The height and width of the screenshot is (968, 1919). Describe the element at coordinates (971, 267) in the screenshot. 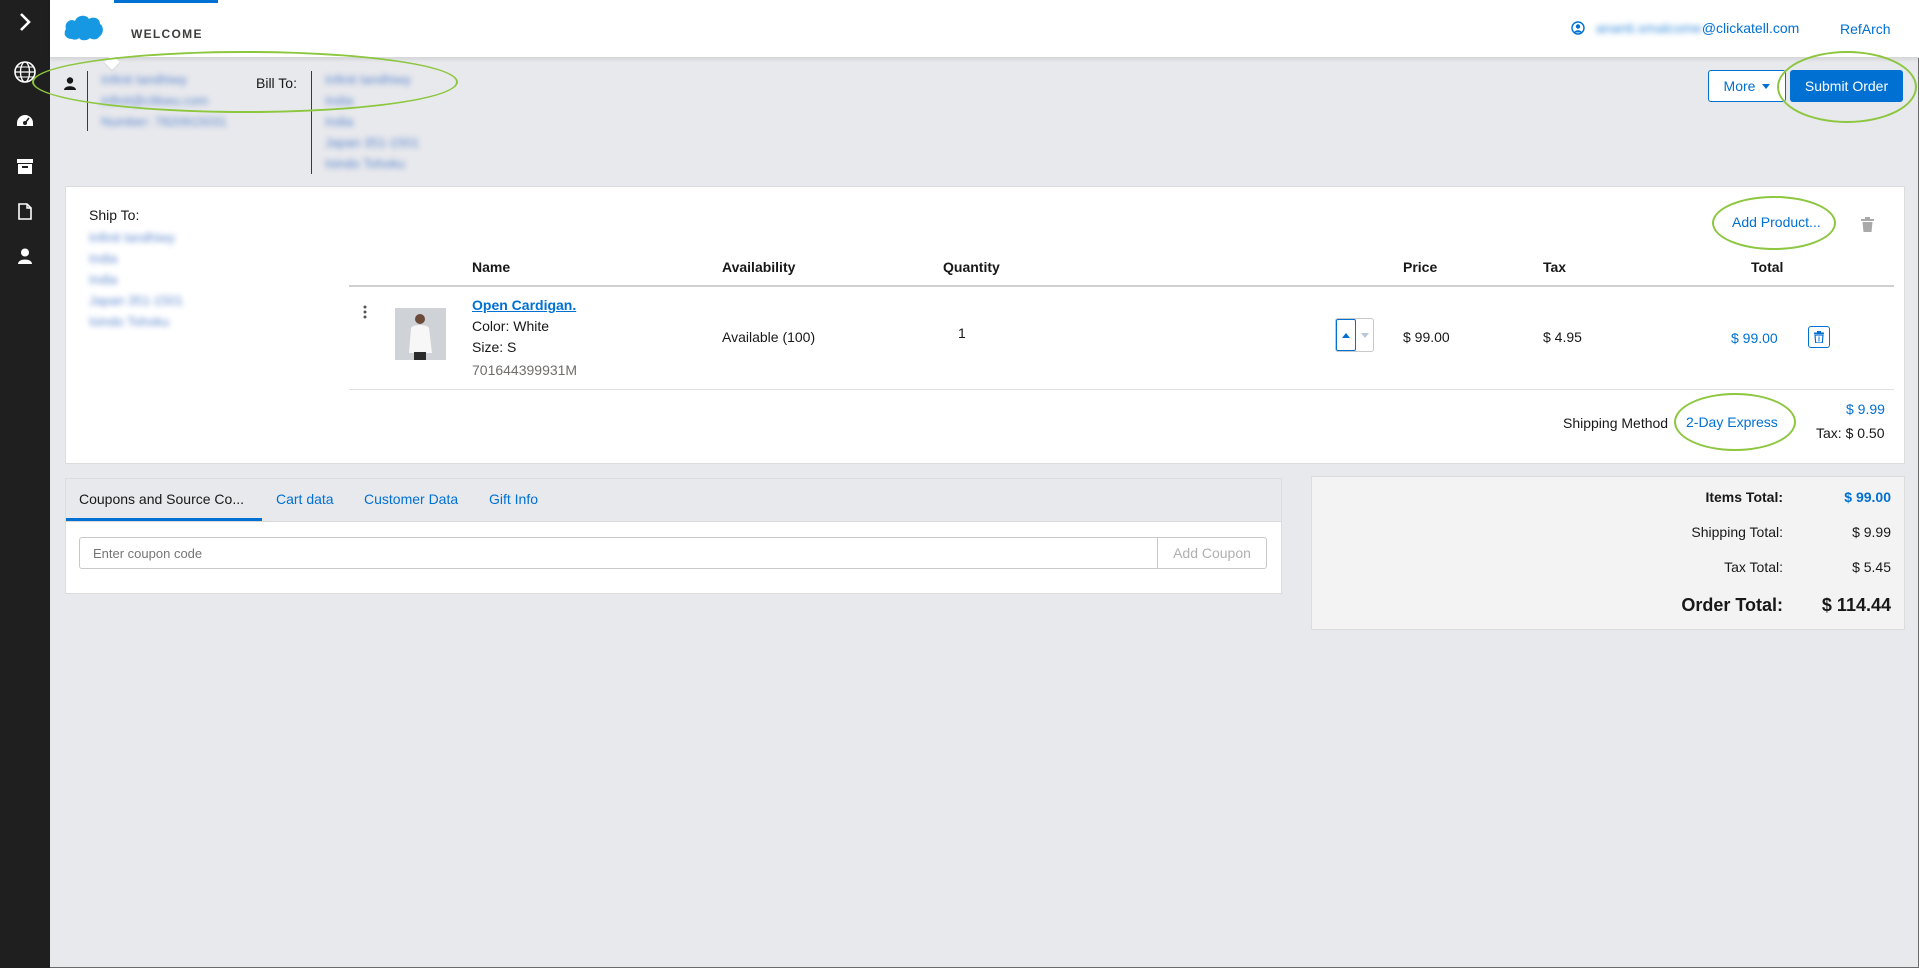

I see `column-header-quantity: Quantity` at that location.